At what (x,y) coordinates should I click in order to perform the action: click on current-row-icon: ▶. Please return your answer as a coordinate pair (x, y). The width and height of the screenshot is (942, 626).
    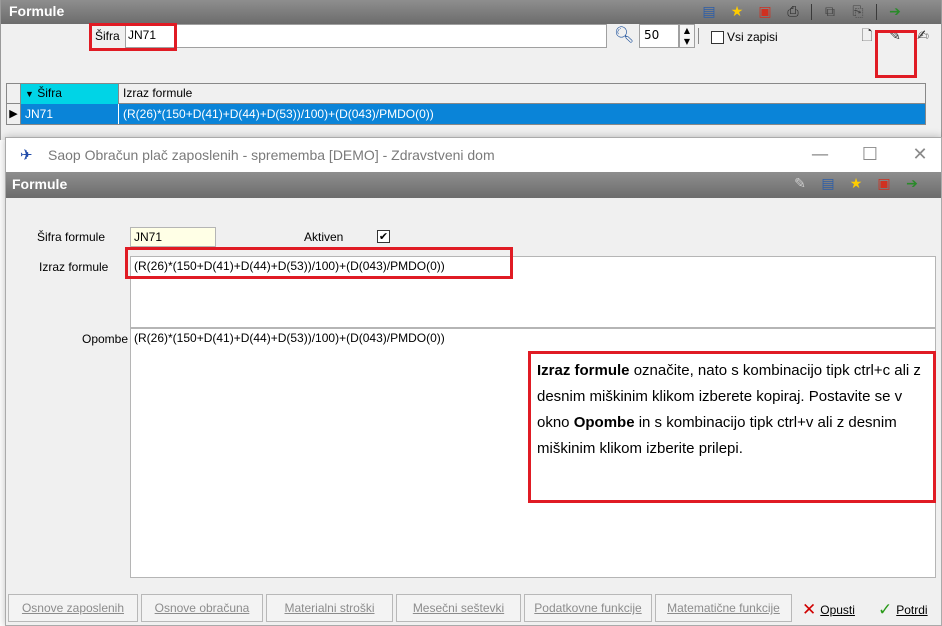
    Looking at the image, I should click on (14, 114).